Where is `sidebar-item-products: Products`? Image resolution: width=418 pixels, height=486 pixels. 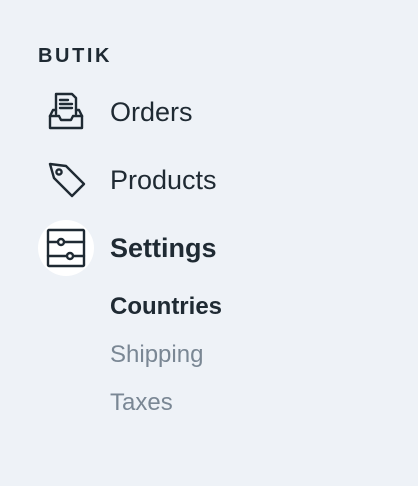
sidebar-item-products: Products is located at coordinates (203, 180).